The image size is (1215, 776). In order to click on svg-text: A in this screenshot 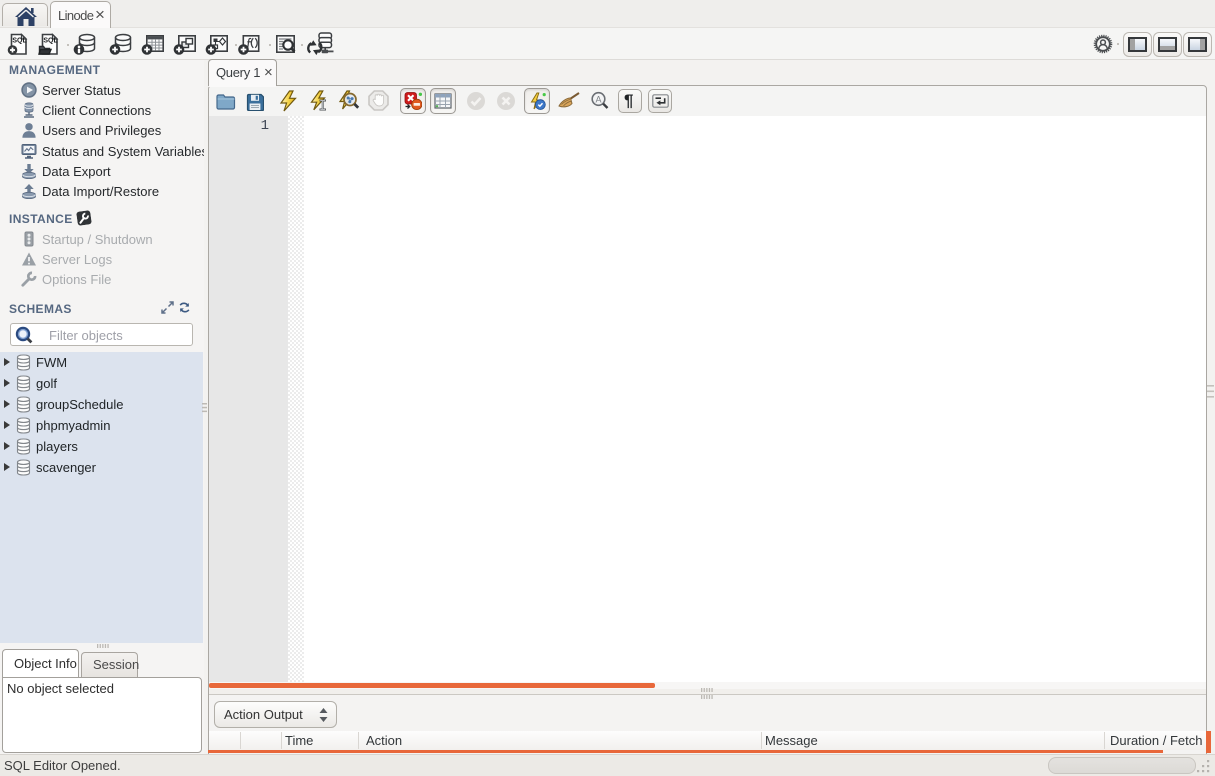, I will do `click(599, 100)`.